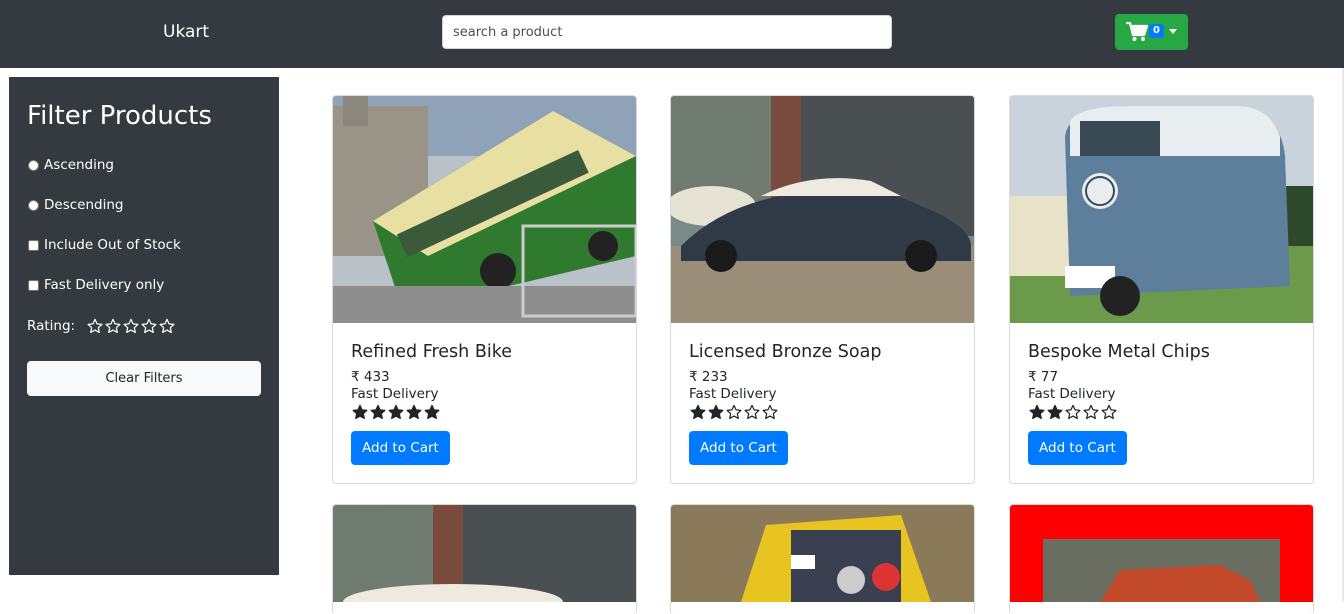  I want to click on out-of-stock-checkbox, so click(33, 245).